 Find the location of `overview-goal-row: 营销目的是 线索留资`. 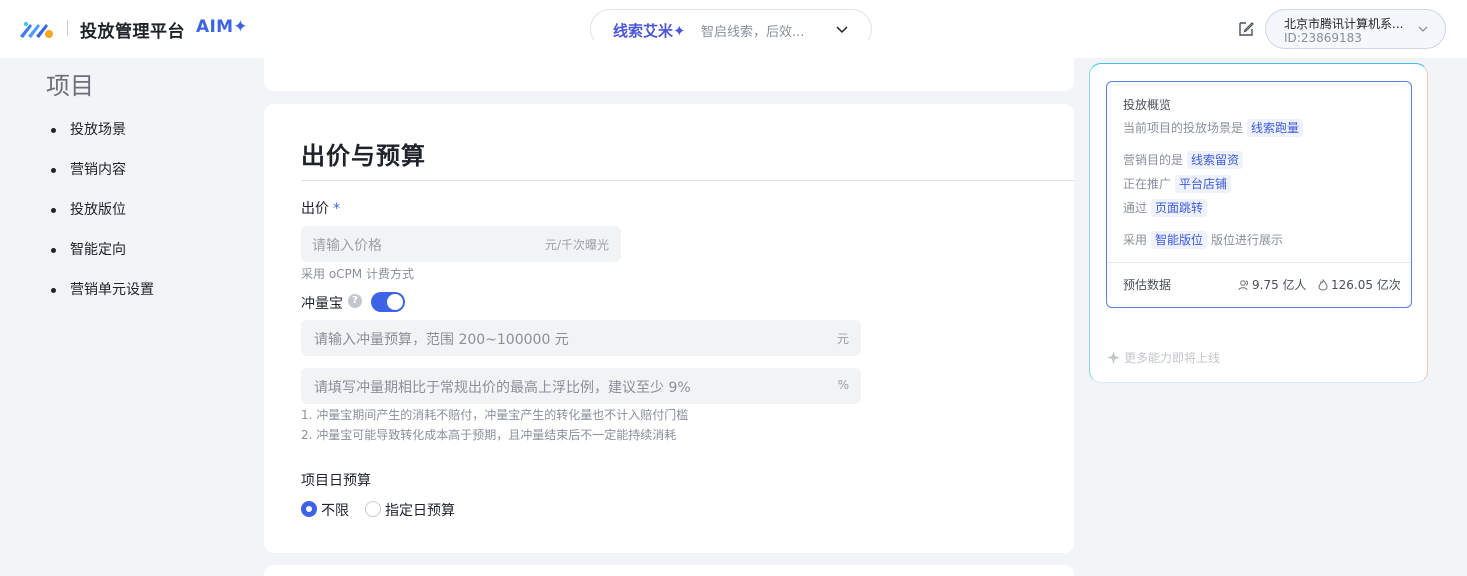

overview-goal-row: 营销目的是 线索留资 is located at coordinates (1183, 160).